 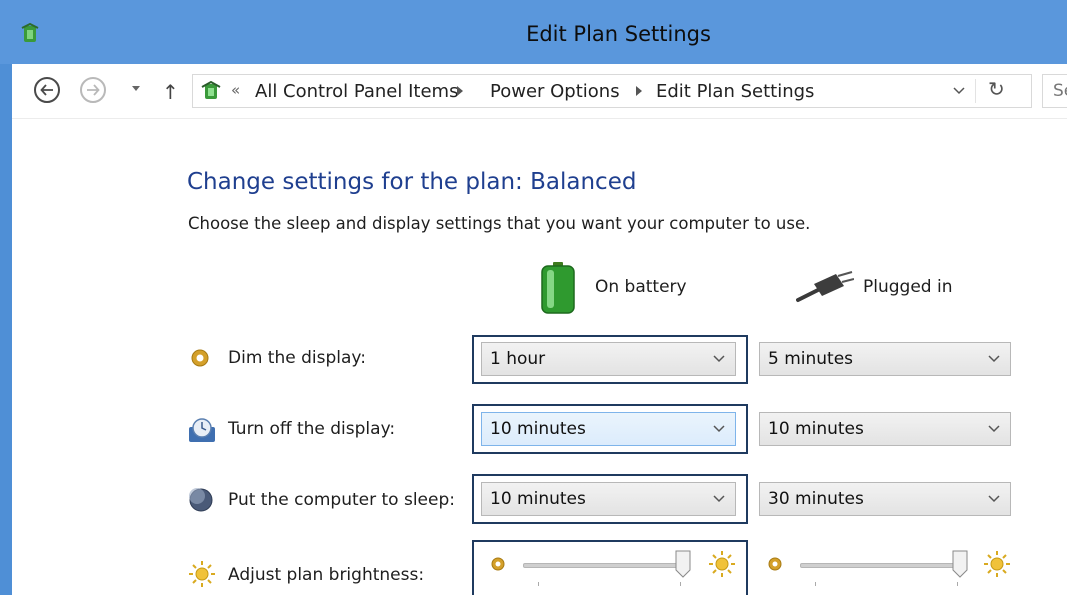 What do you see at coordinates (297, 358) in the screenshot?
I see `dim-display-label: Dim the display:` at bounding box center [297, 358].